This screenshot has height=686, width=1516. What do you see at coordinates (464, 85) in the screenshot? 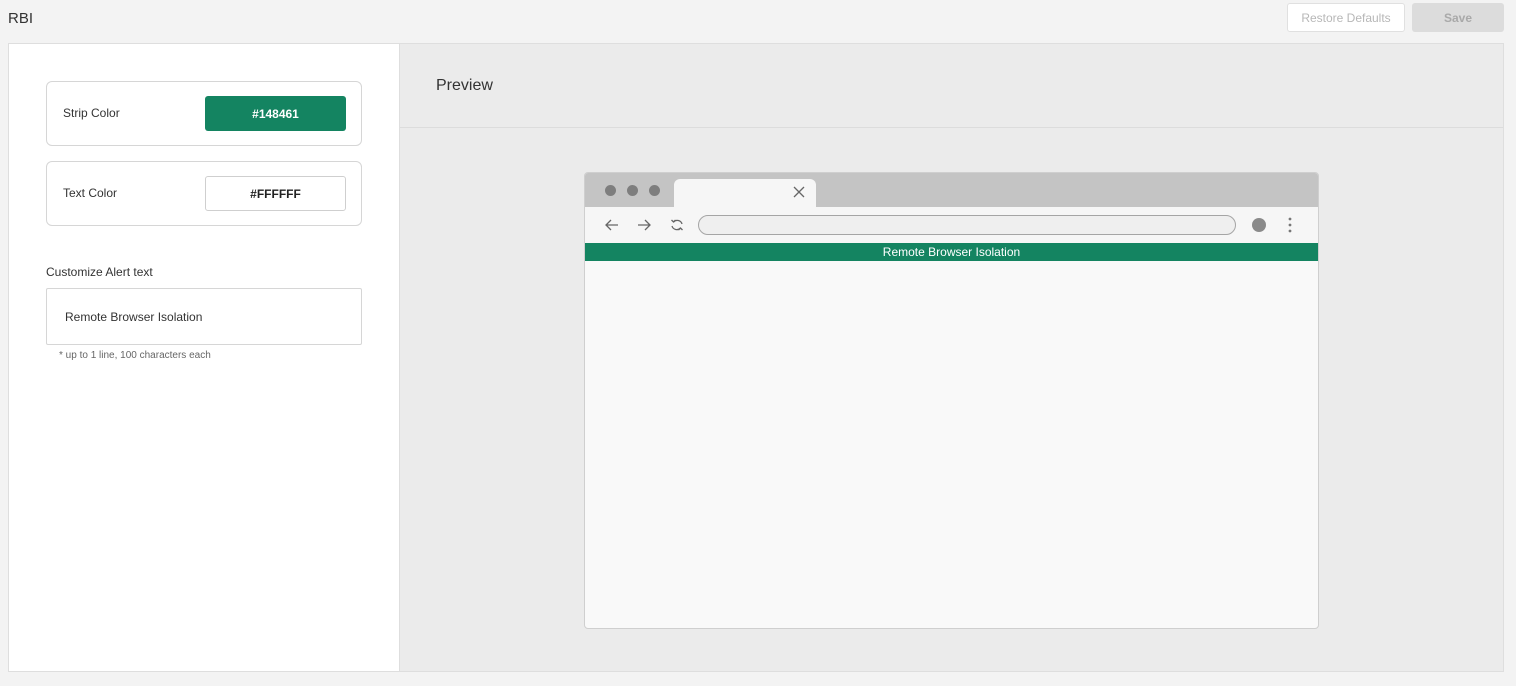
I see `preview-title: Preview` at bounding box center [464, 85].